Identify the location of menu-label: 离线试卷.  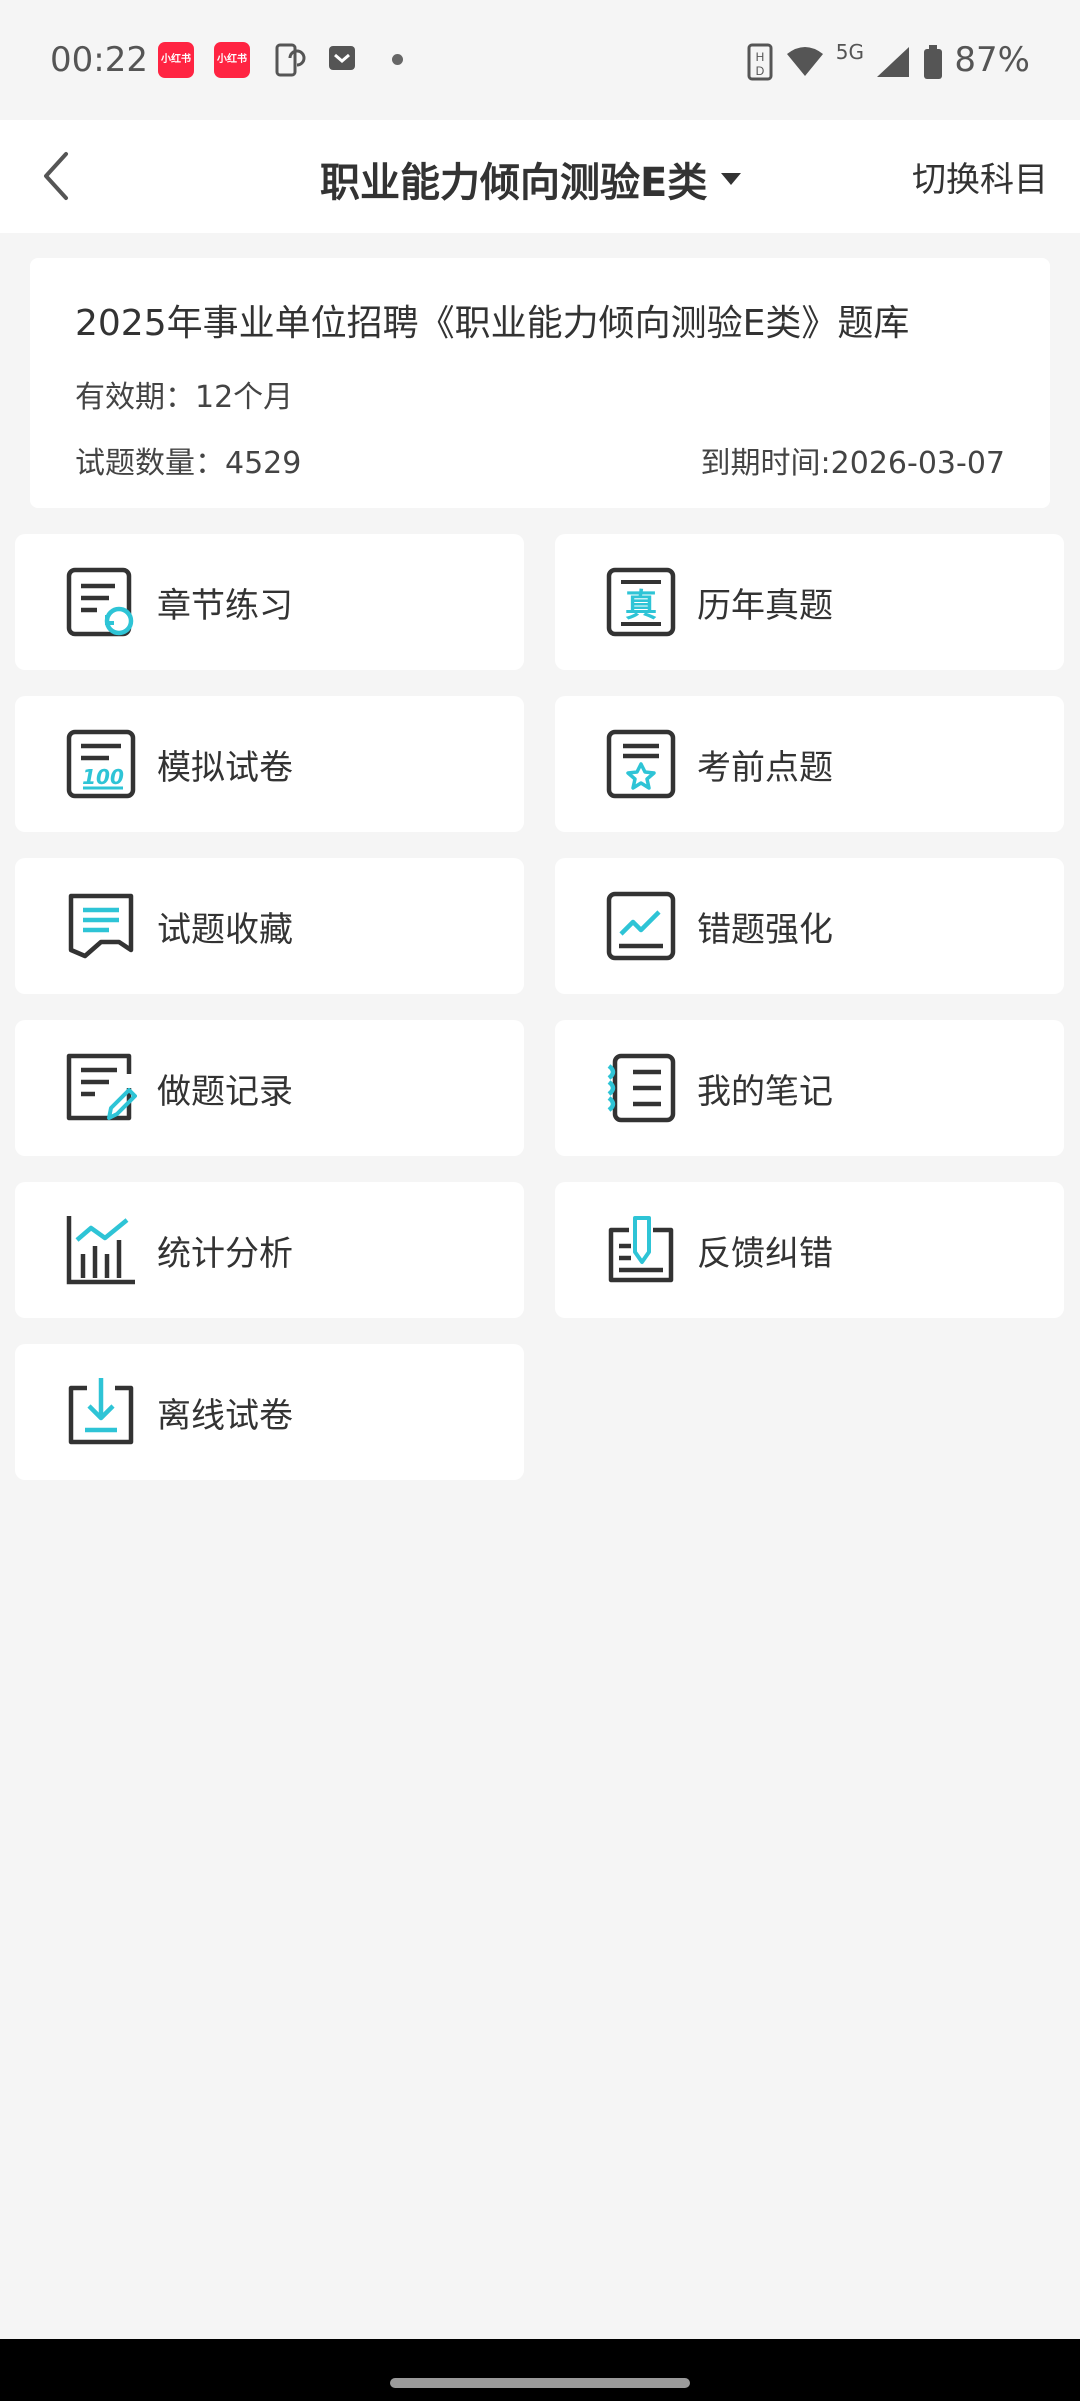
(225, 1415).